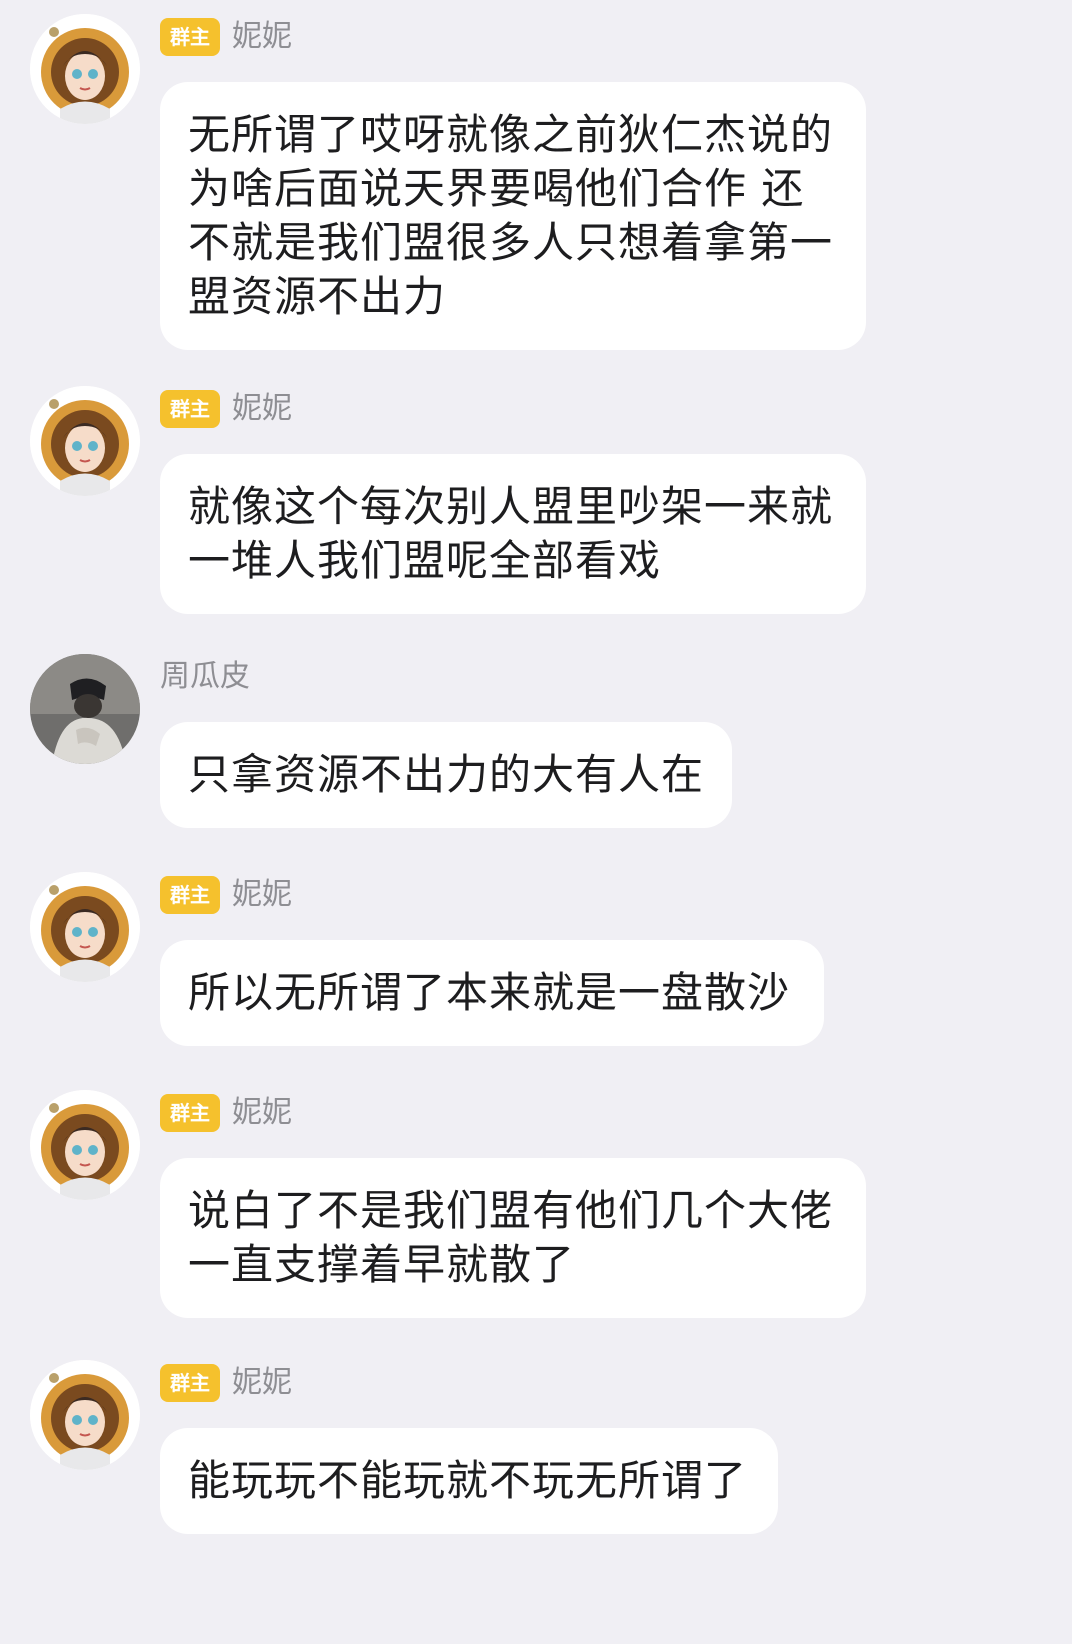  I want to click on message-header: 周瓜皮, so click(205, 677).